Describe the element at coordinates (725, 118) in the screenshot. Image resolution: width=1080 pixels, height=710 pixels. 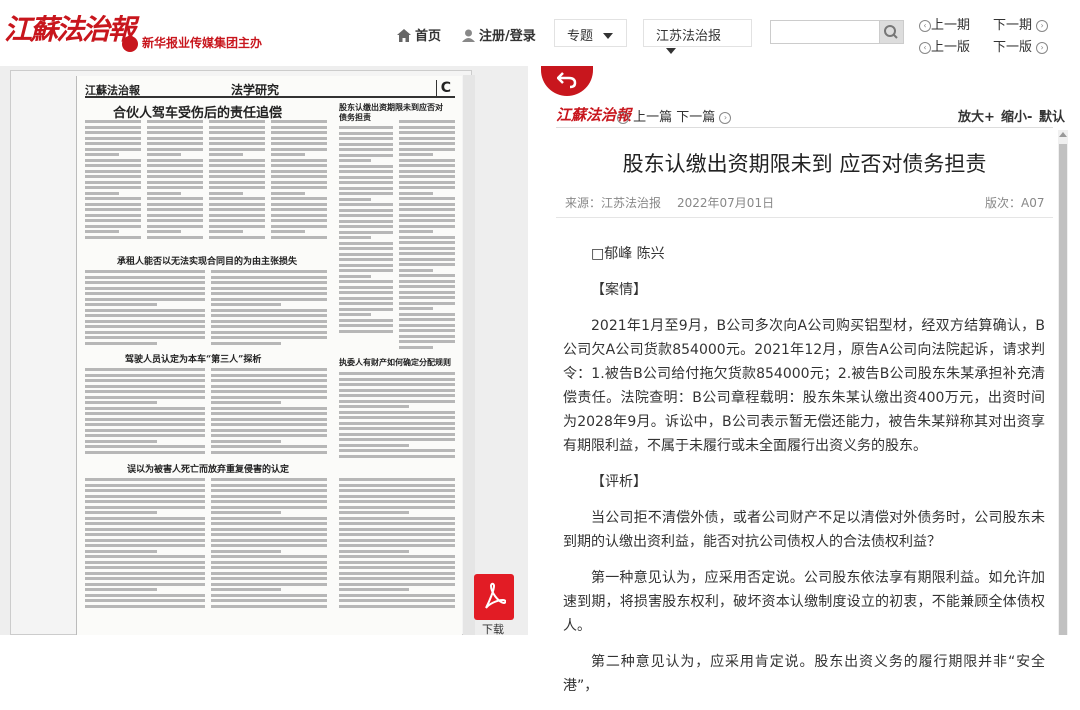
I see `chevron-right-icon: ›` at that location.